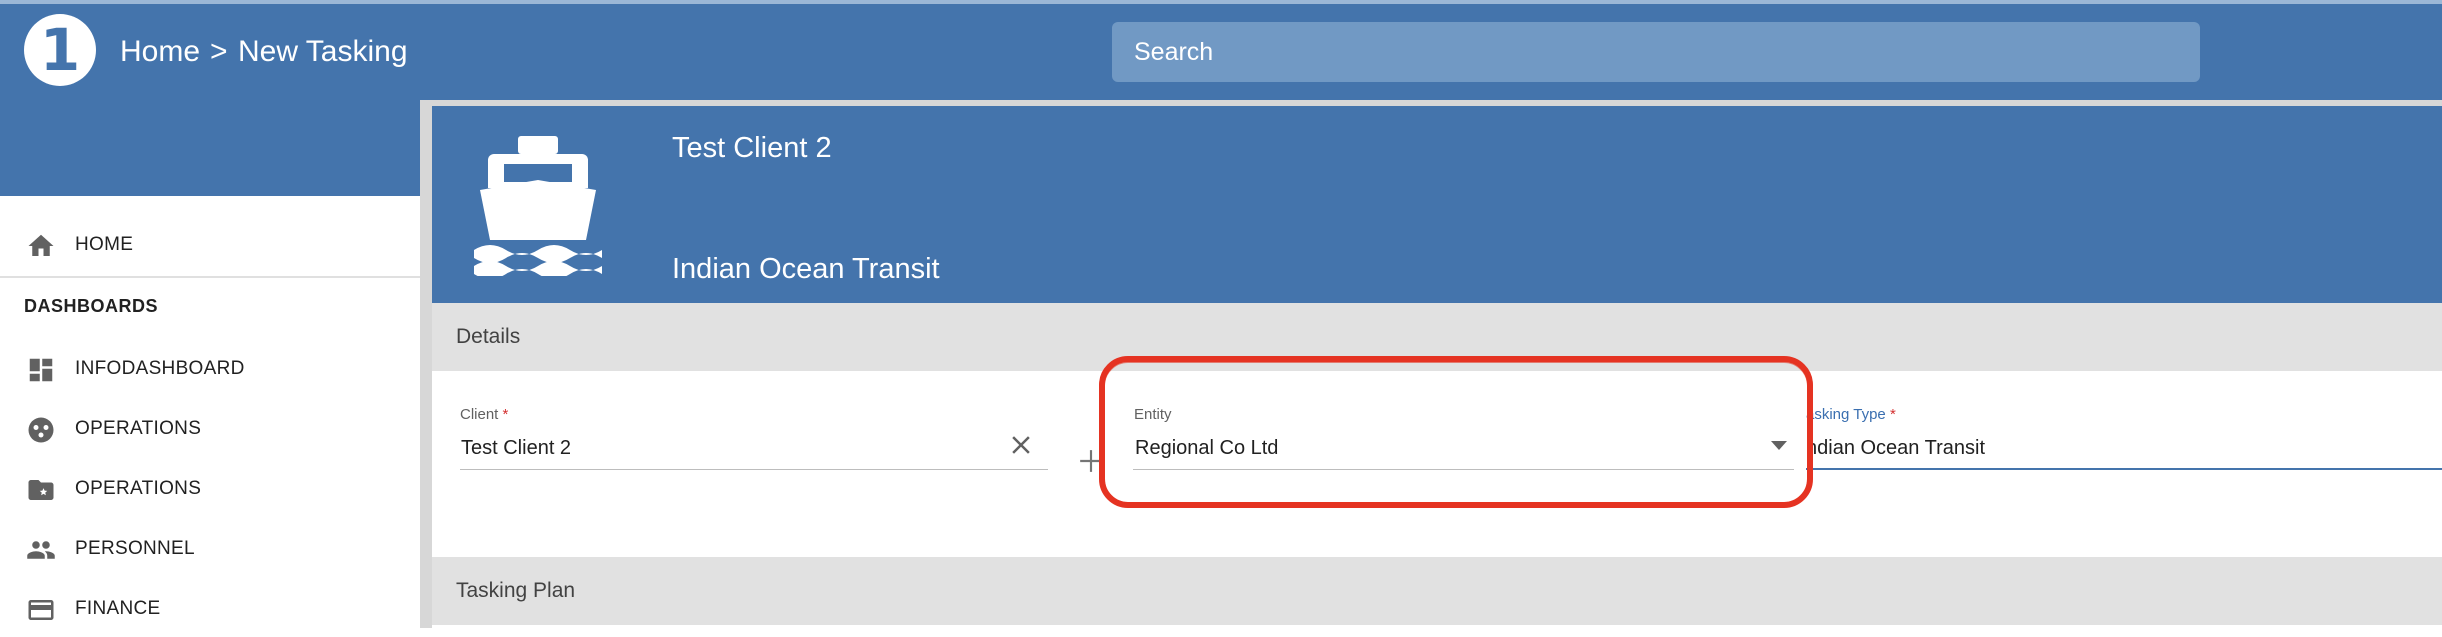 The width and height of the screenshot is (2442, 637). I want to click on sidebar-item-operations-2: OPERATIONS, so click(210, 489).